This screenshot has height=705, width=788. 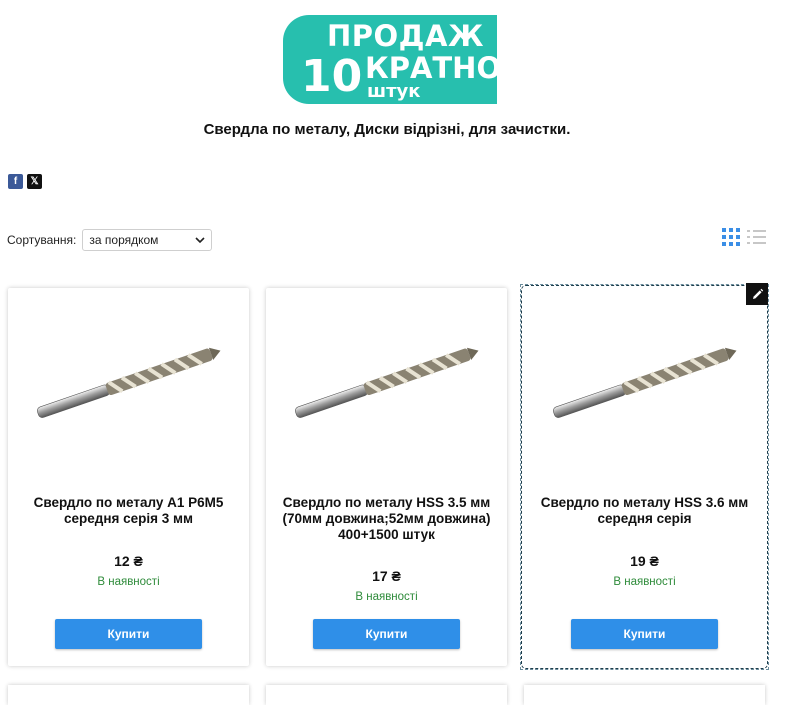 I want to click on grid-view-icon, so click(x=731, y=237).